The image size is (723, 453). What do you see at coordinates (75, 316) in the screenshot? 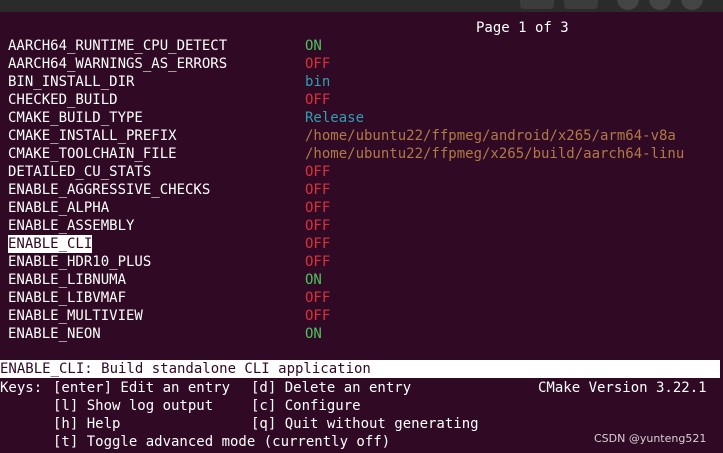
I see `entry-key: ENABLE_MULTIVIEW` at bounding box center [75, 316].